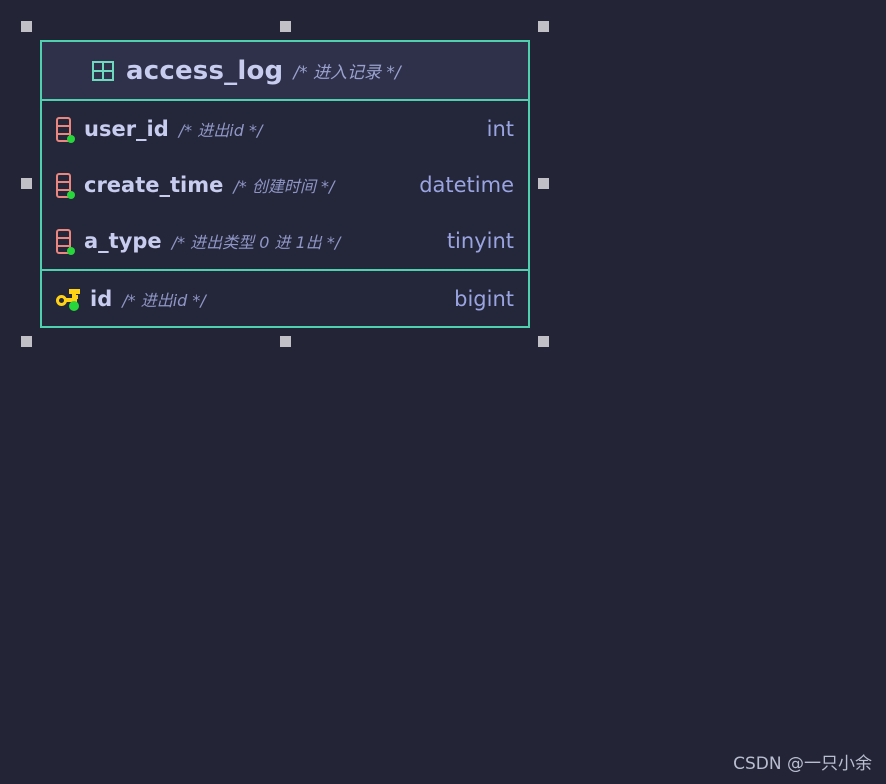 The height and width of the screenshot is (784, 886). What do you see at coordinates (285, 71) in the screenshot?
I see `entity-header: access_log /* 进入记录 */` at bounding box center [285, 71].